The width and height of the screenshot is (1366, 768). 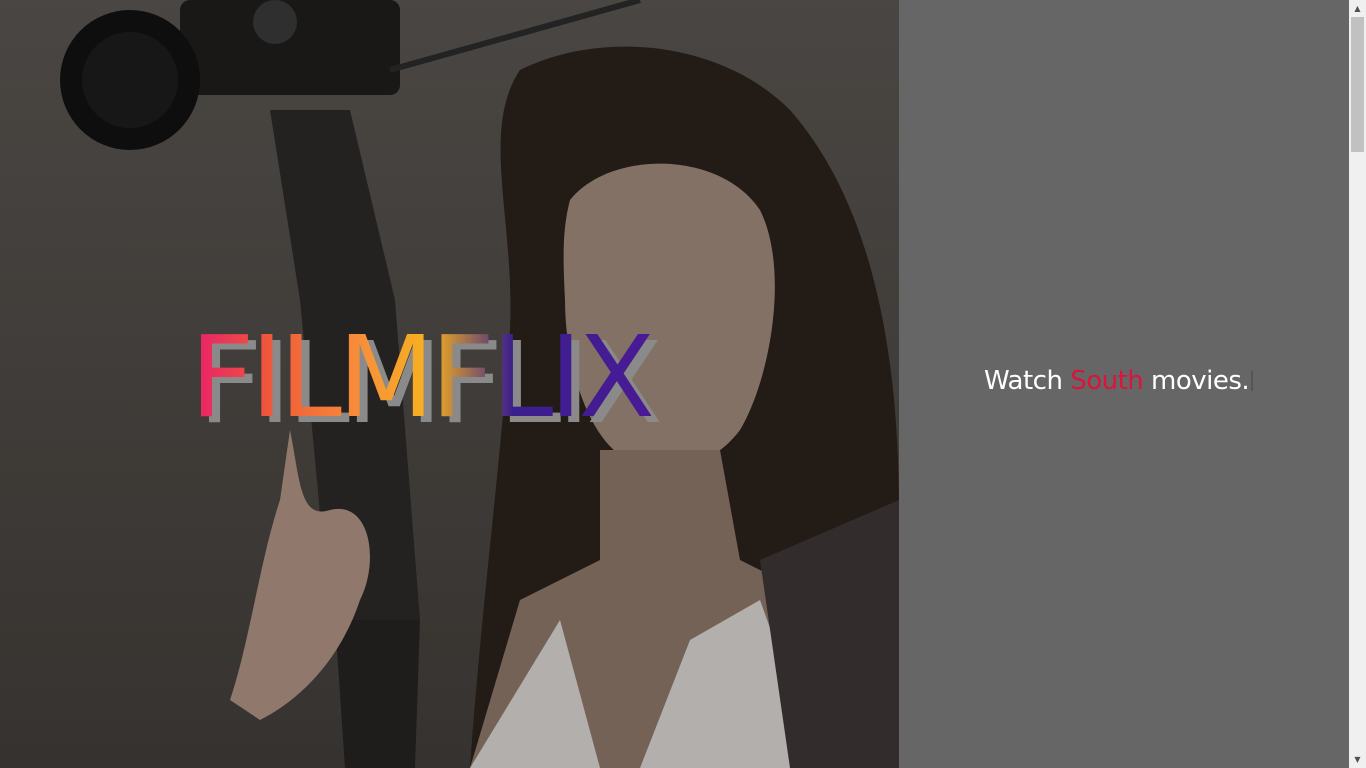 What do you see at coordinates (1357, 384) in the screenshot?
I see `vertical-scrollbar: ▲ ▼` at bounding box center [1357, 384].